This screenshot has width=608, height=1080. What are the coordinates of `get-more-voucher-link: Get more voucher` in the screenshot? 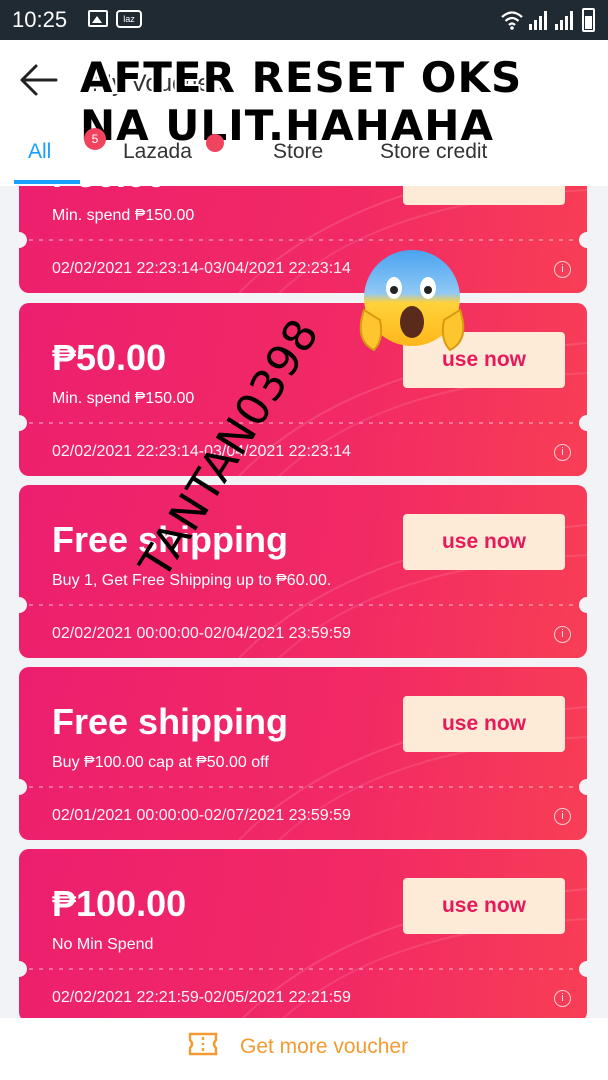 It's located at (324, 1047).